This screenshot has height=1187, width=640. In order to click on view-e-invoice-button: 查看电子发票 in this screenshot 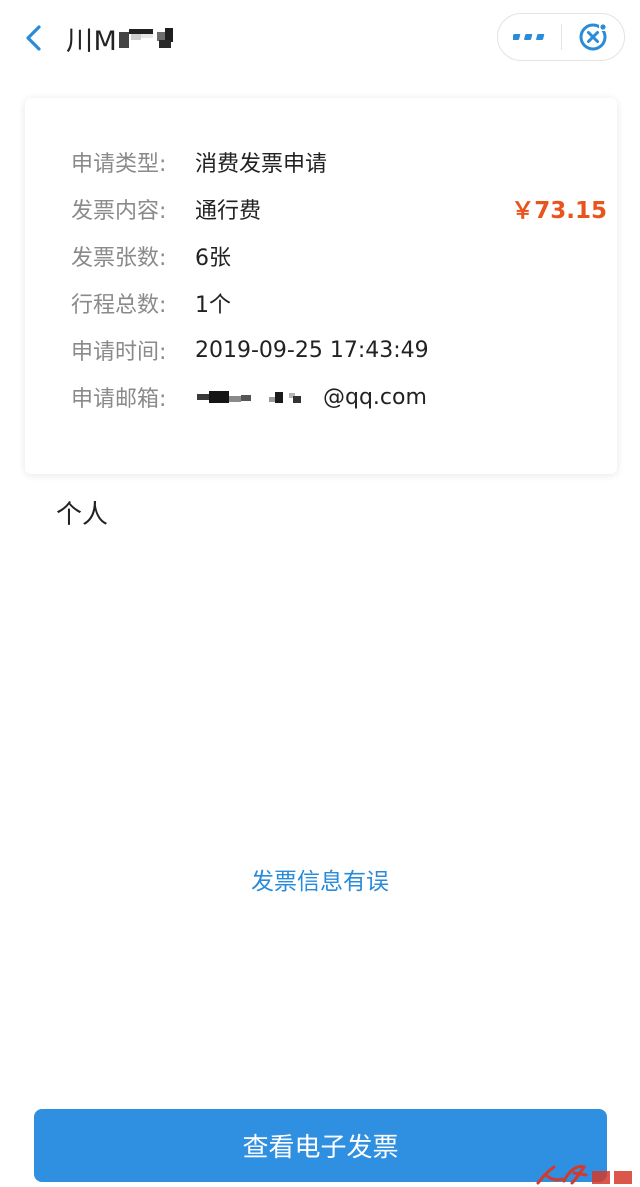, I will do `click(320, 1145)`.